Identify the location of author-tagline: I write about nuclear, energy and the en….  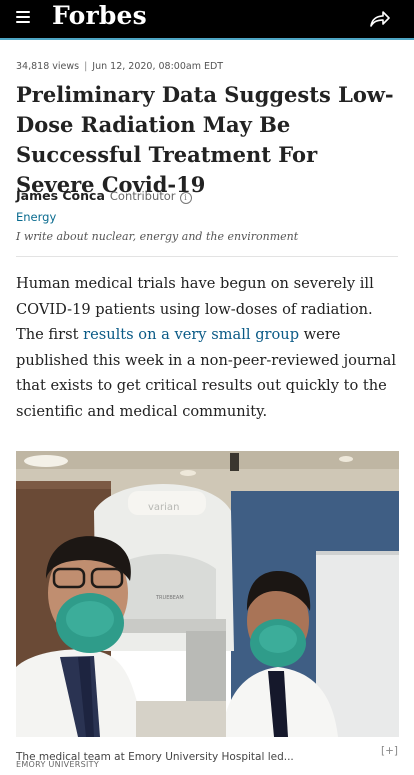
(157, 236).